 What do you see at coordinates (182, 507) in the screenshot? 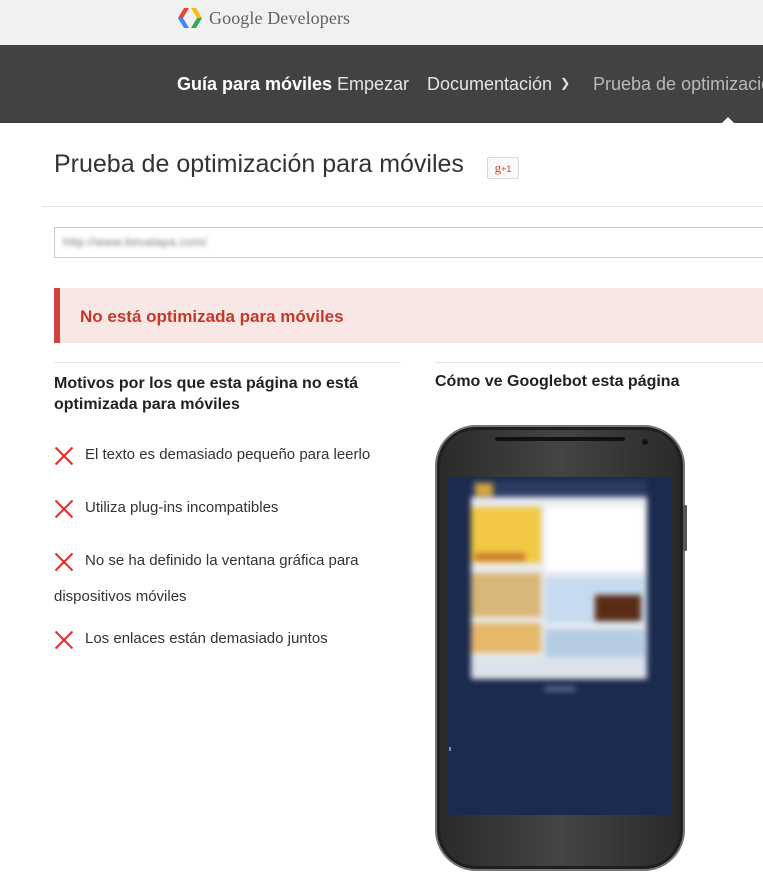
I see `reason-text: Utiliza plug-ins incompatibles` at bounding box center [182, 507].